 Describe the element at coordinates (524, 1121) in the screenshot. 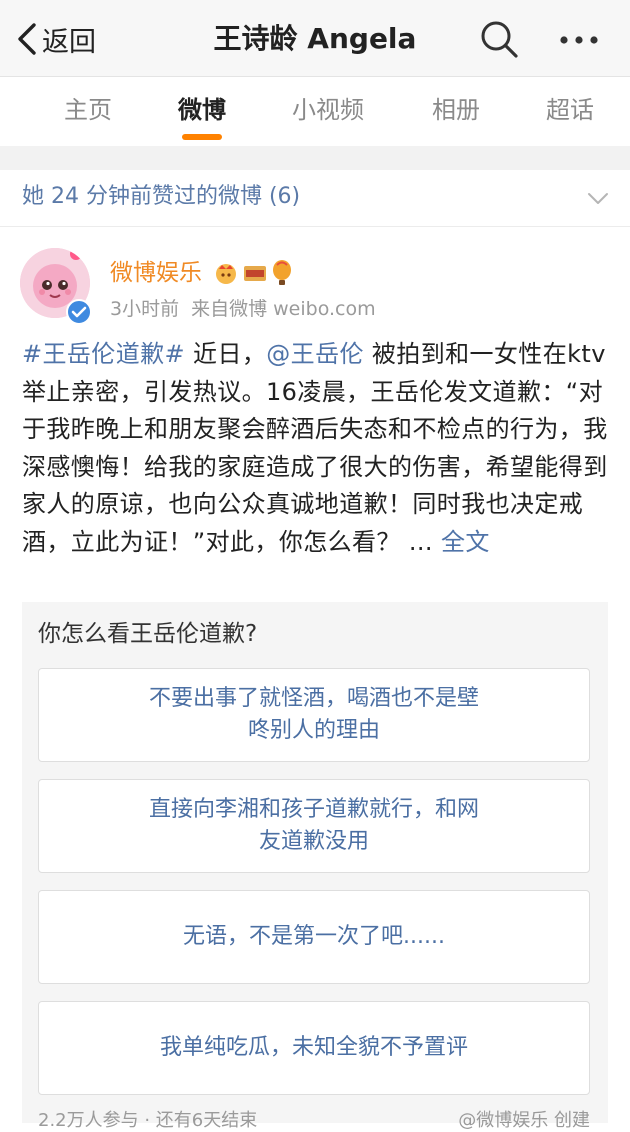

I see `poll-creator: @微博娱乐 创建` at that location.